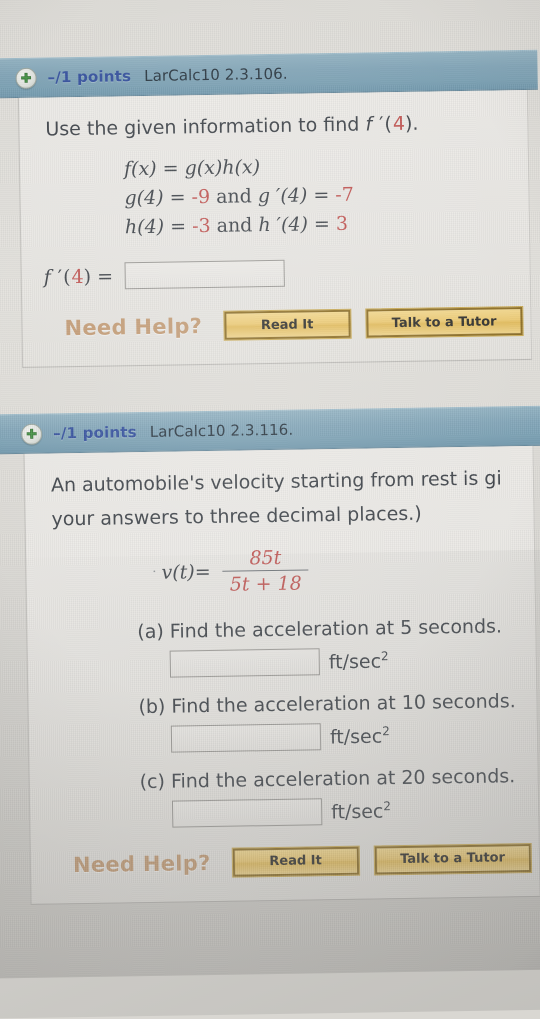  What do you see at coordinates (144, 227) in the screenshot?
I see `given-lhs-3: h(4)` at bounding box center [144, 227].